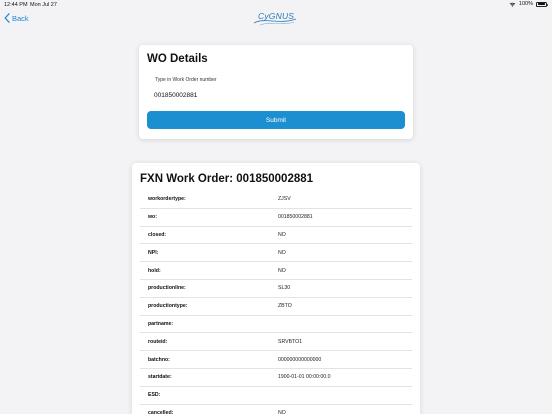  Describe the element at coordinates (276, 378) in the screenshot. I see `table-row: startdate: 1900-01-01 00:00:00.0` at that location.